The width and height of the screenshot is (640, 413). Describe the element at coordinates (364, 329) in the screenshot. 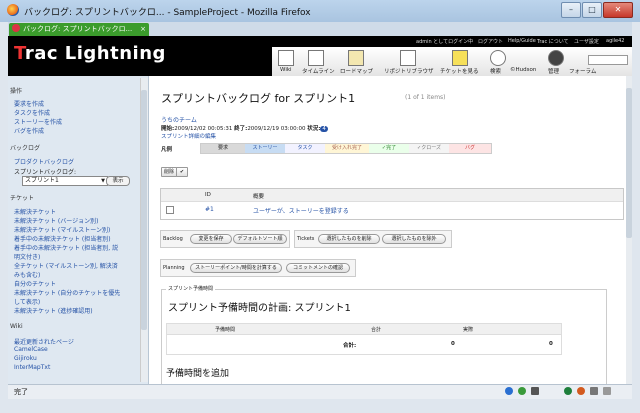

I see `contingent-table-header: 予備時間 合計 実際` at that location.